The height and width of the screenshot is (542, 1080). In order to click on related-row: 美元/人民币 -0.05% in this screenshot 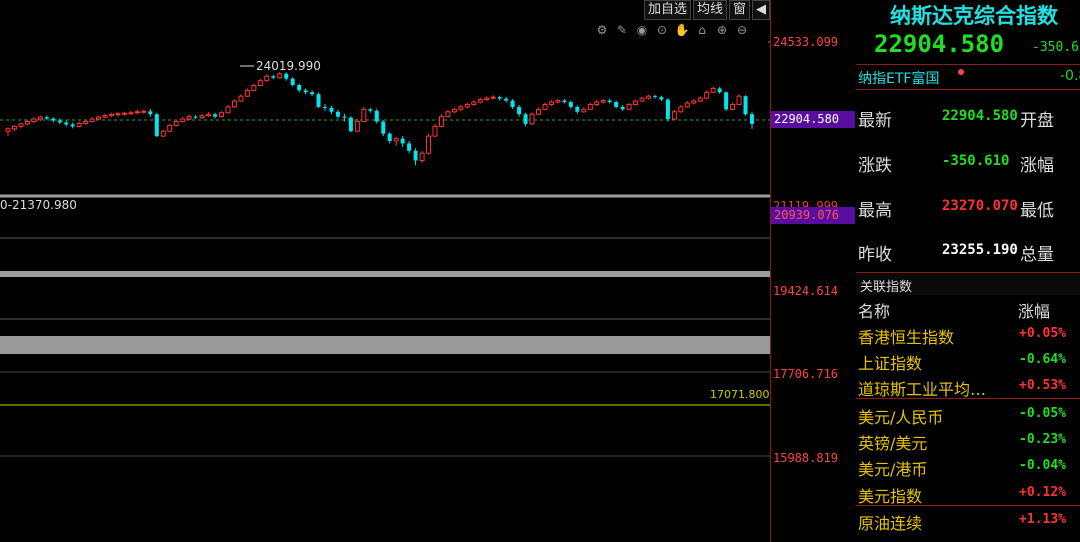, I will do `click(968, 413)`.